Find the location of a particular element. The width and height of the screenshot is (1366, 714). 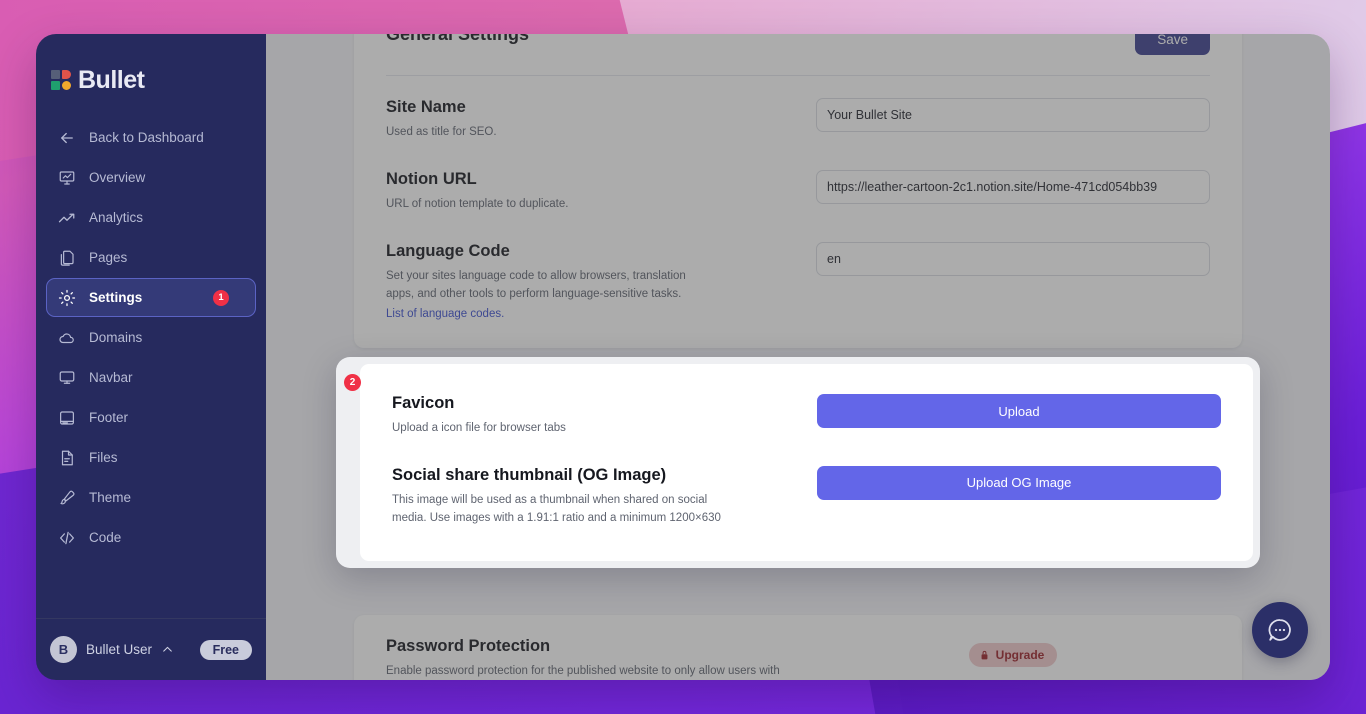

upgrade-button: Upgrade is located at coordinates (1013, 655).